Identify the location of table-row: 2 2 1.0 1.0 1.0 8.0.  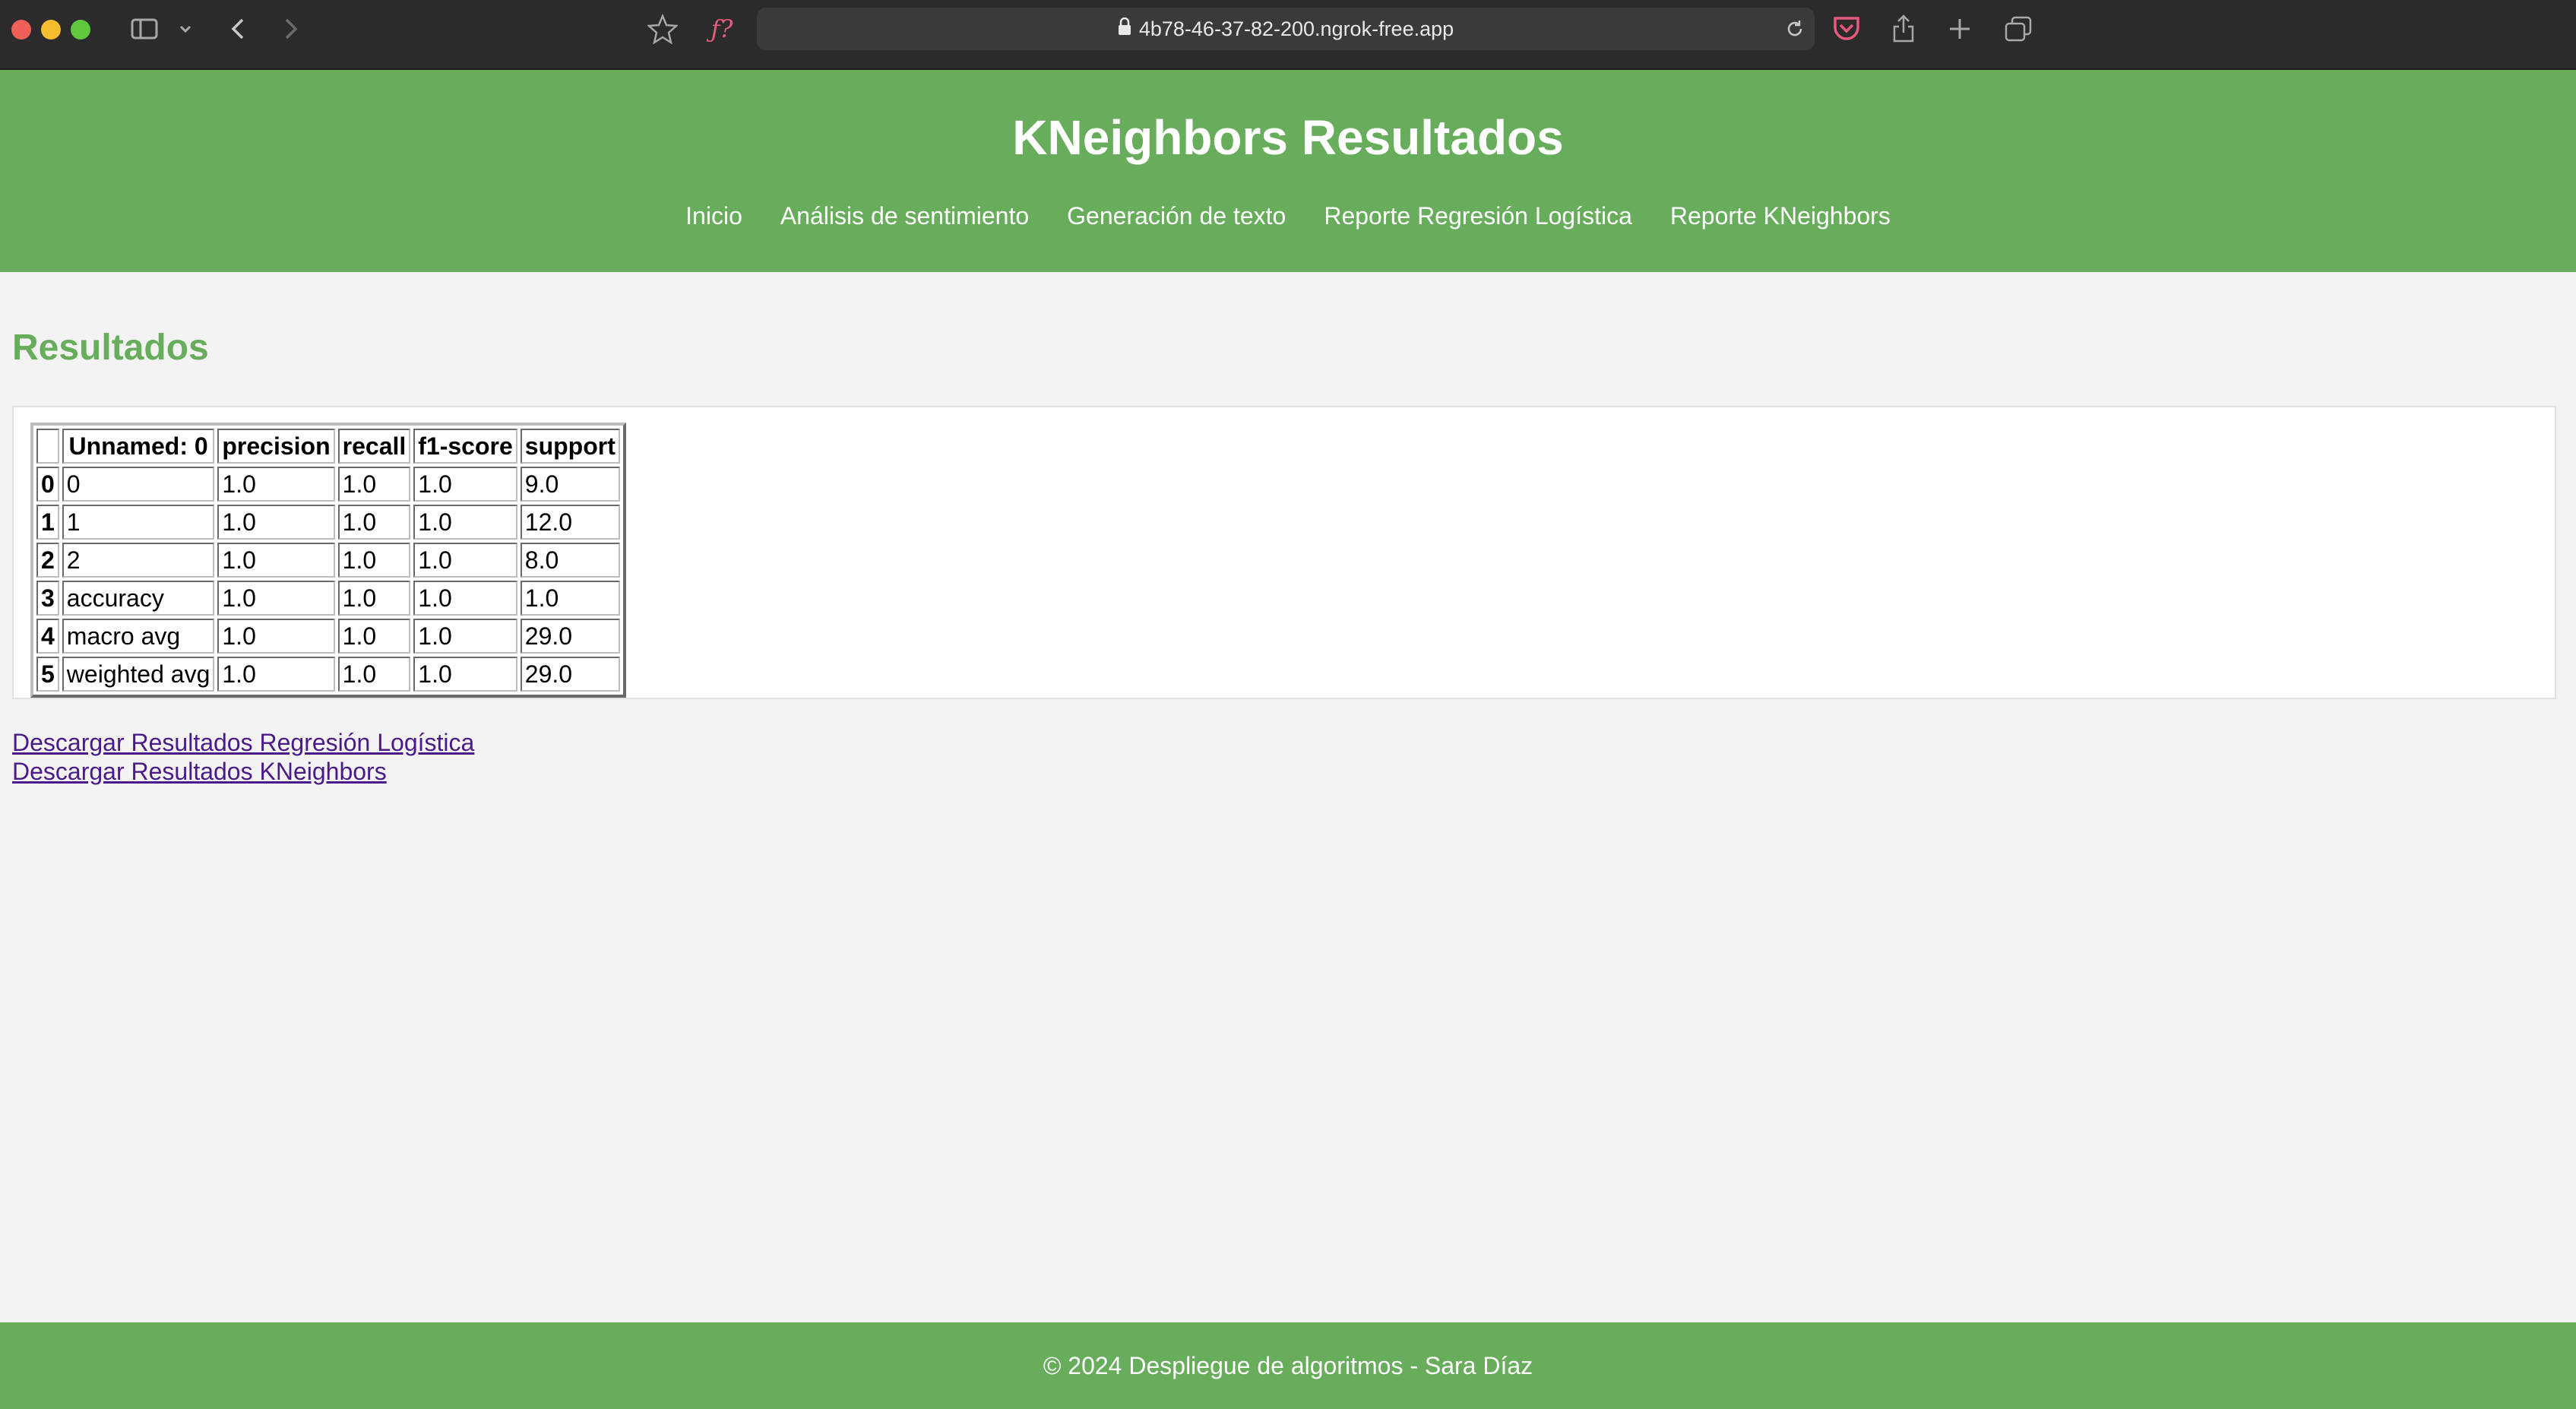
(328, 560).